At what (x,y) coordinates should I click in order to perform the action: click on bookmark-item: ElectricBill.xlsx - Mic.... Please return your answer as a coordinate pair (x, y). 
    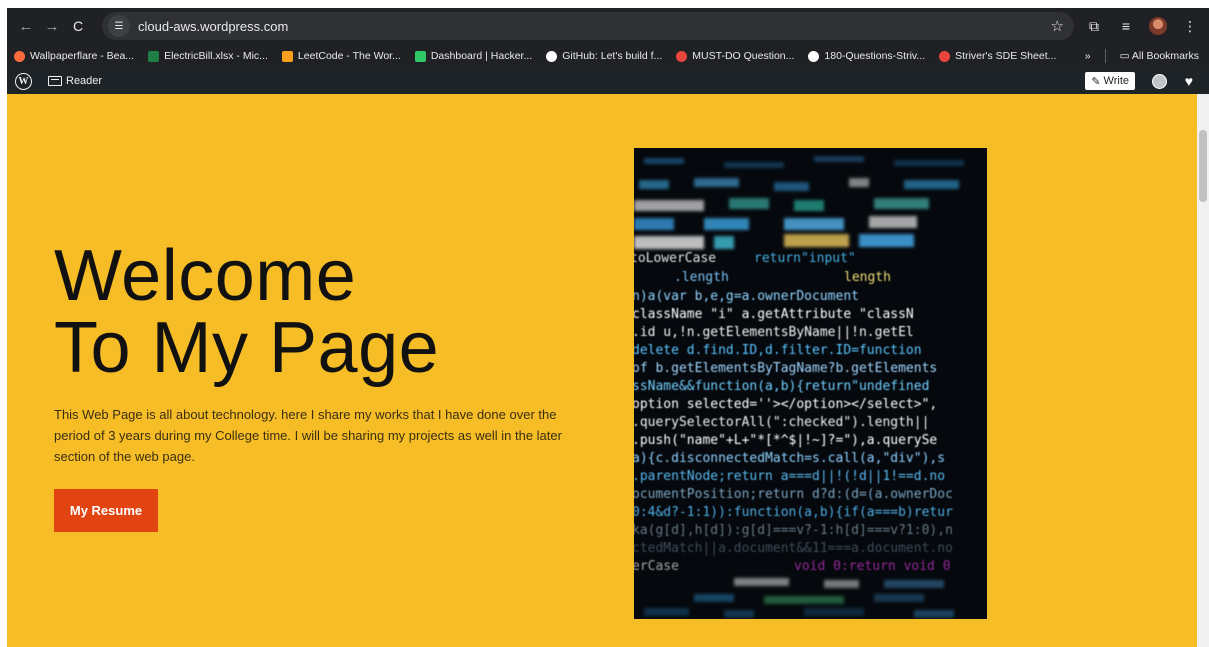
    Looking at the image, I should click on (208, 56).